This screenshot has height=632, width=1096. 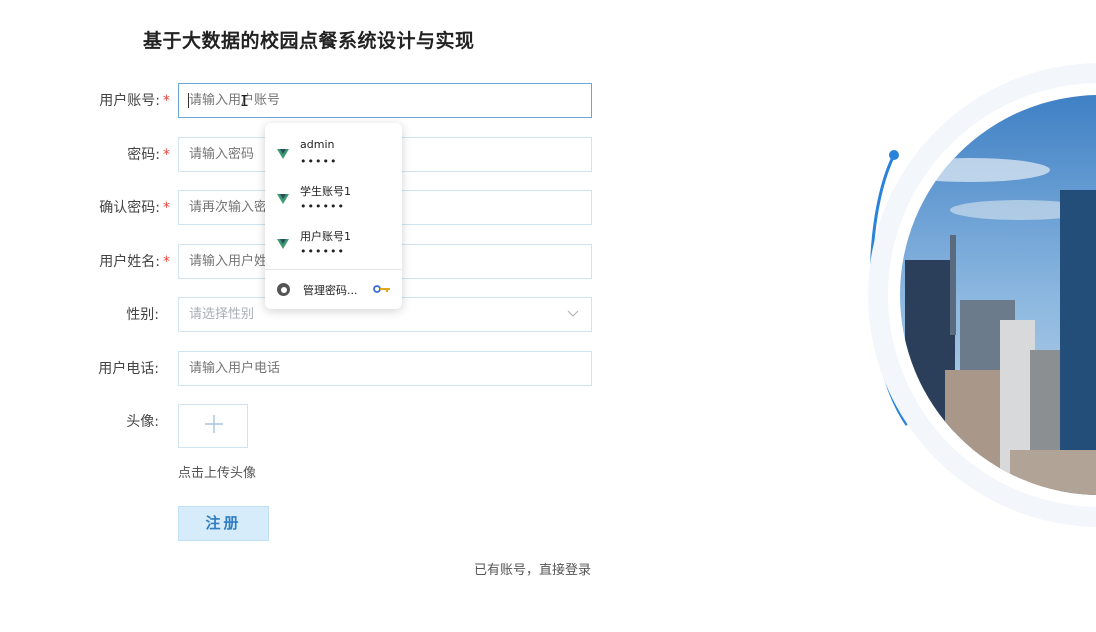 What do you see at coordinates (333, 269) in the screenshot?
I see `dropdown-divider` at bounding box center [333, 269].